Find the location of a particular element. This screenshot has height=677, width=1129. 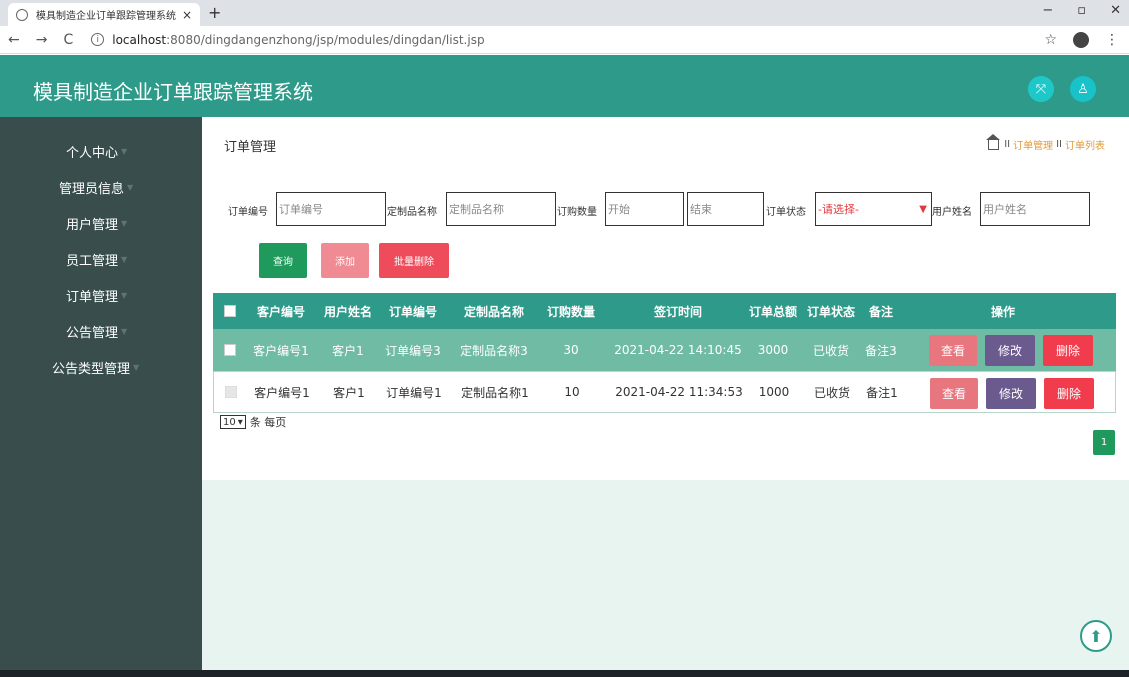

sidebar-item-admin: 管理员信息 ▼ is located at coordinates (101, 187).